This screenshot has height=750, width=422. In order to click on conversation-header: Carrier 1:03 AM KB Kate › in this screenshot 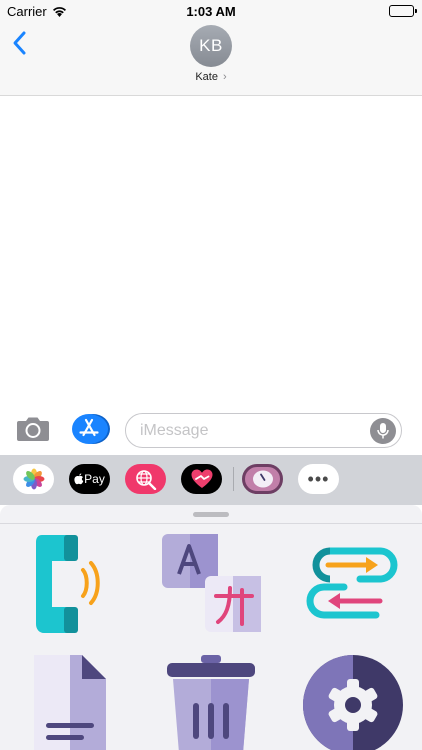, I will do `click(211, 48)`.